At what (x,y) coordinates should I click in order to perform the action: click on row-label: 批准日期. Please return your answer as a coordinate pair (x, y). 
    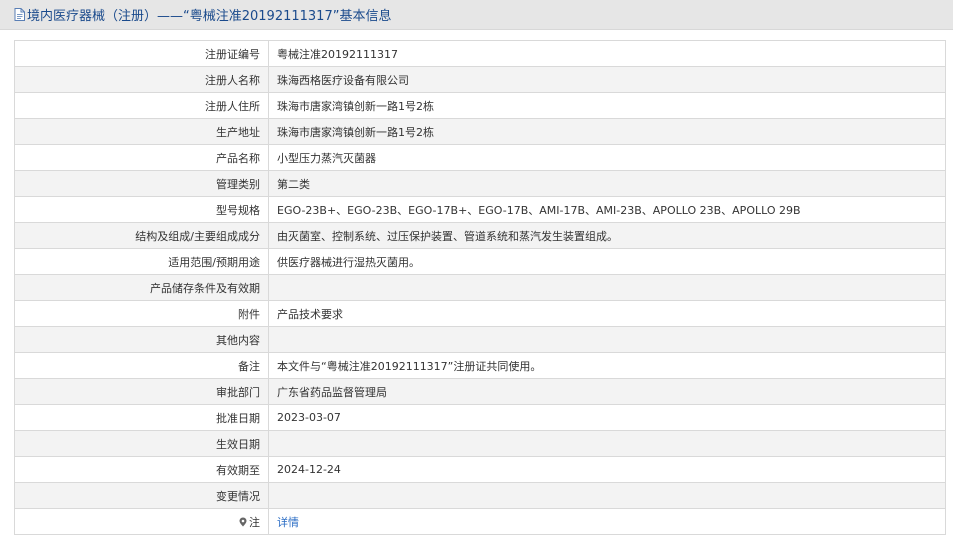
    Looking at the image, I should click on (141, 417).